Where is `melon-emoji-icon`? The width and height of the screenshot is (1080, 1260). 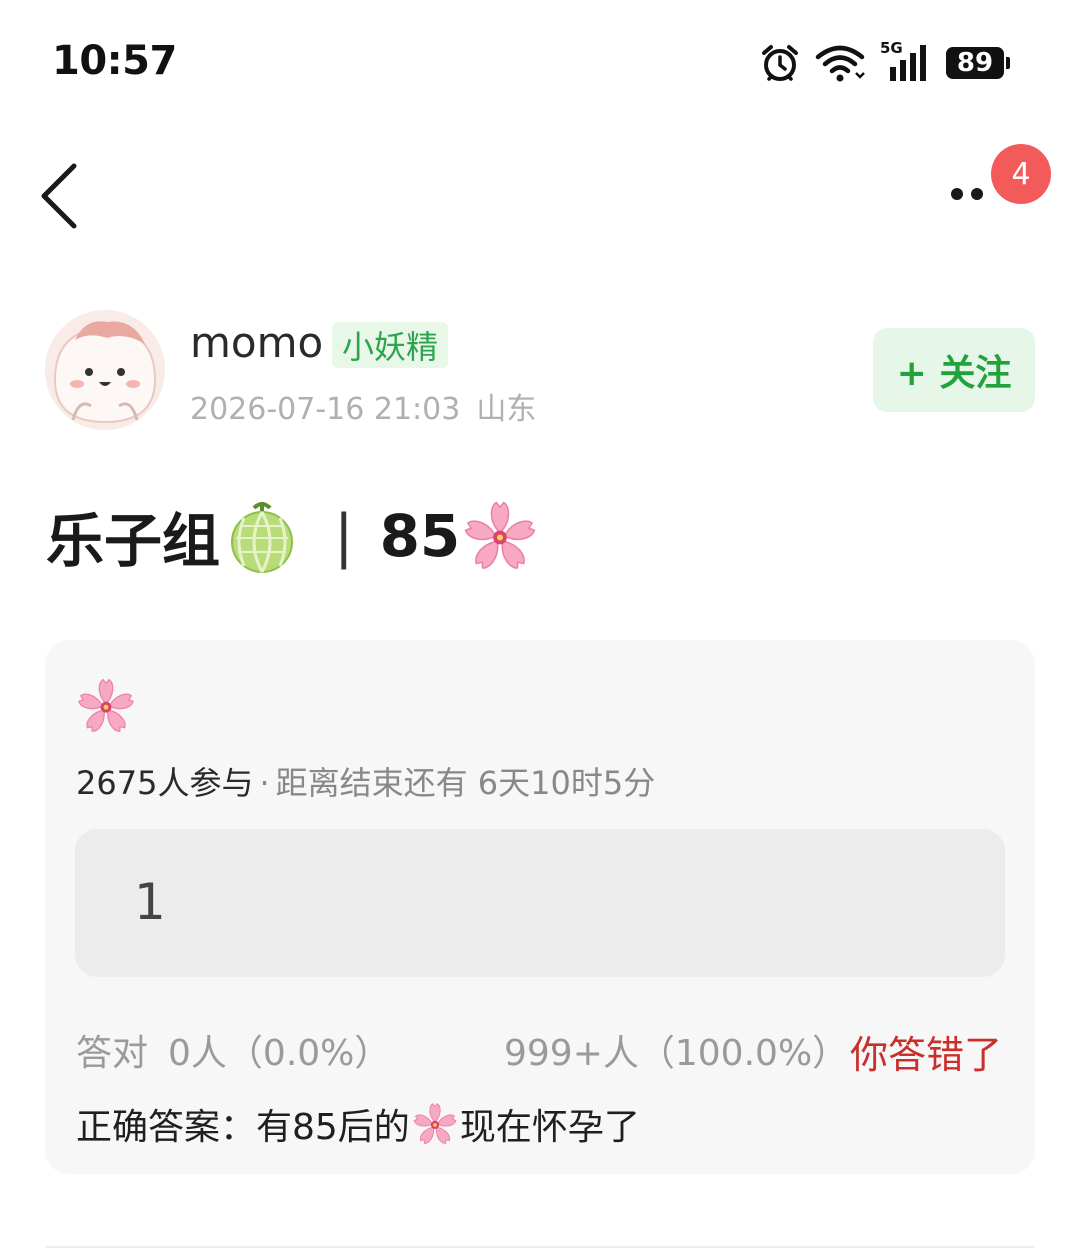
melon-emoji-icon is located at coordinates (262, 537).